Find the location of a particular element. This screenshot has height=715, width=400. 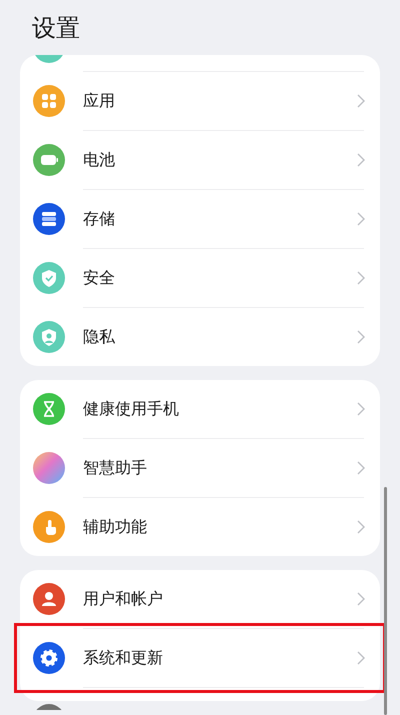

settings-item: 辅助功能 is located at coordinates (200, 527).